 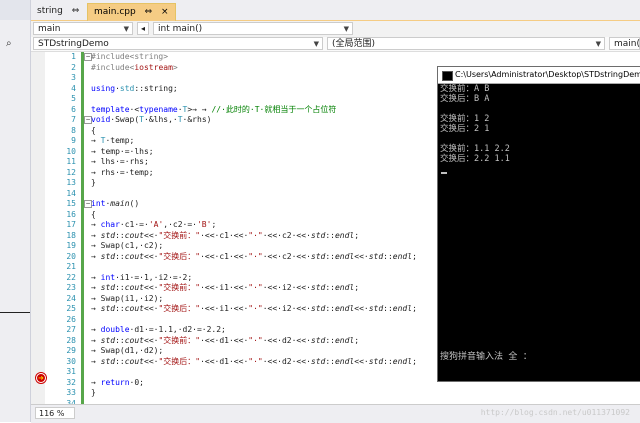 What do you see at coordinates (71, 319) in the screenshot?
I see `line-number: 26` at bounding box center [71, 319].